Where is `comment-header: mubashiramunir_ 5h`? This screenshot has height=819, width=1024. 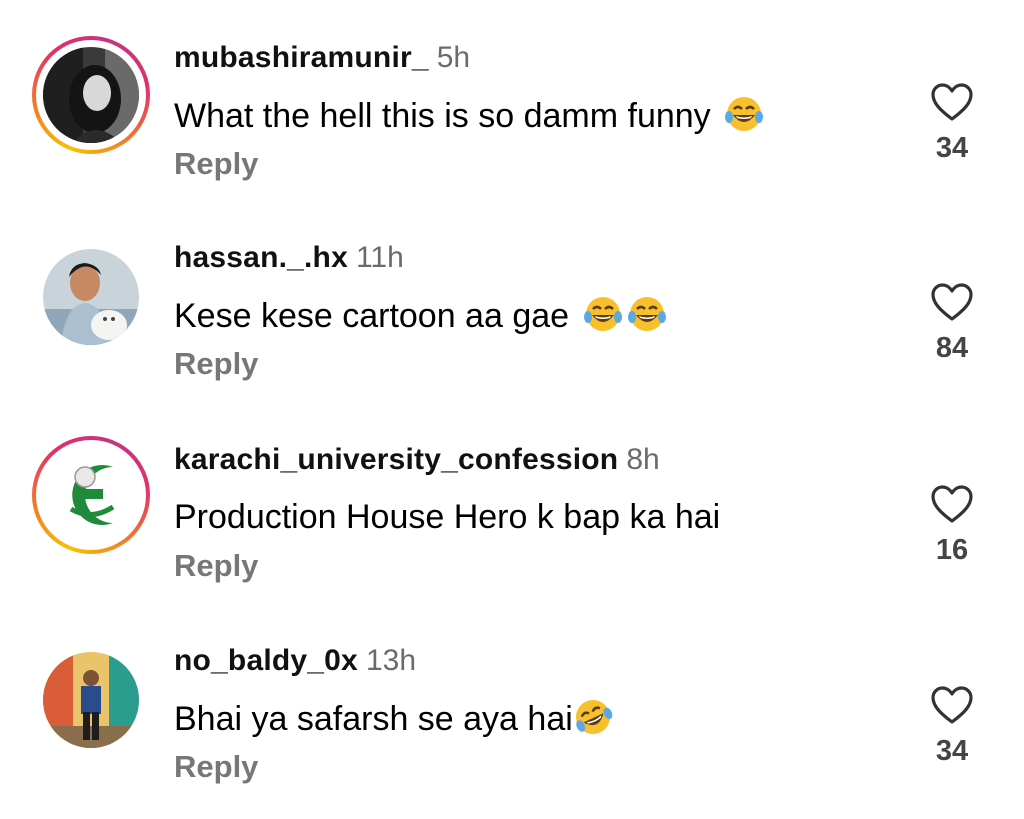 comment-header: mubashiramunir_ 5h is located at coordinates (322, 58).